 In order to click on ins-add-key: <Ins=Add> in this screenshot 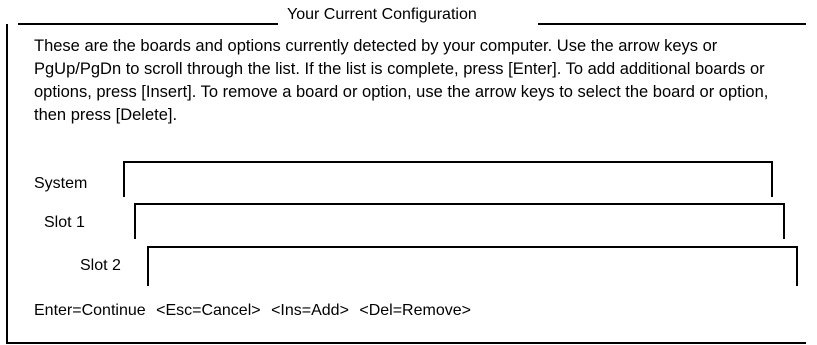, I will do `click(310, 310)`.